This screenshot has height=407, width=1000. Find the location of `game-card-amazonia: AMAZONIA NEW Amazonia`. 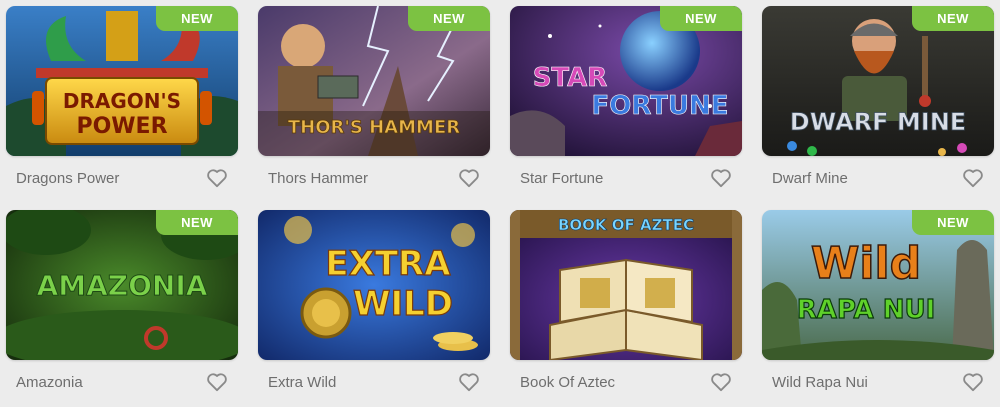

game-card-amazonia: AMAZONIA NEW Amazonia is located at coordinates (122, 307).